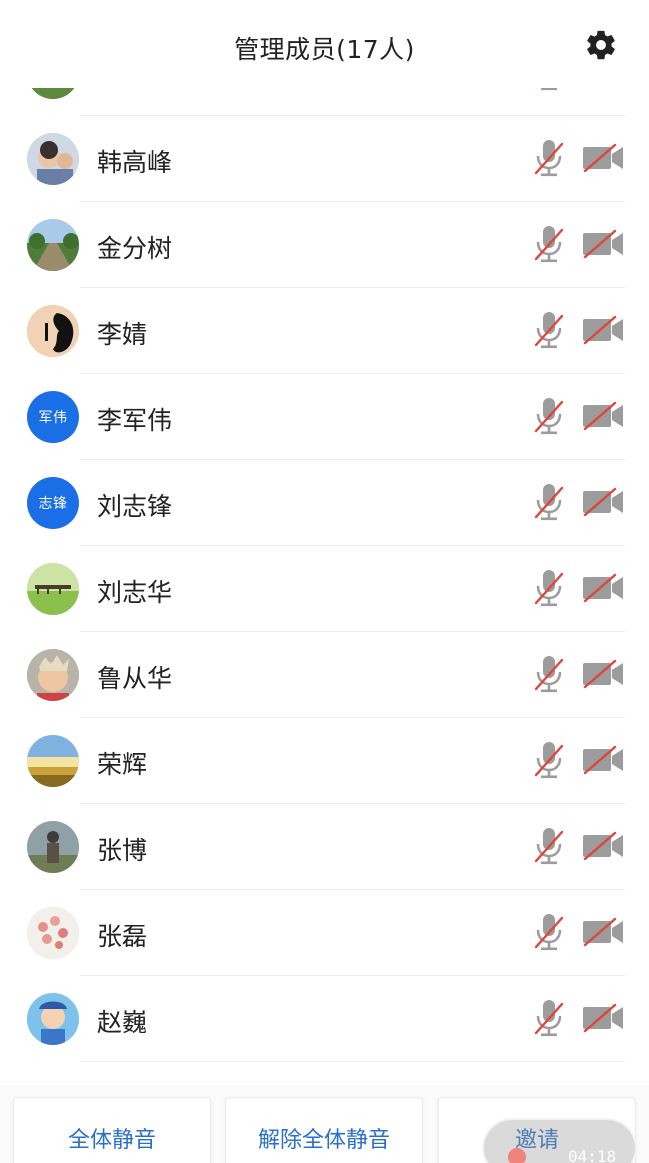 This screenshot has width=649, height=1163. I want to click on gear-icon, so click(601, 45).